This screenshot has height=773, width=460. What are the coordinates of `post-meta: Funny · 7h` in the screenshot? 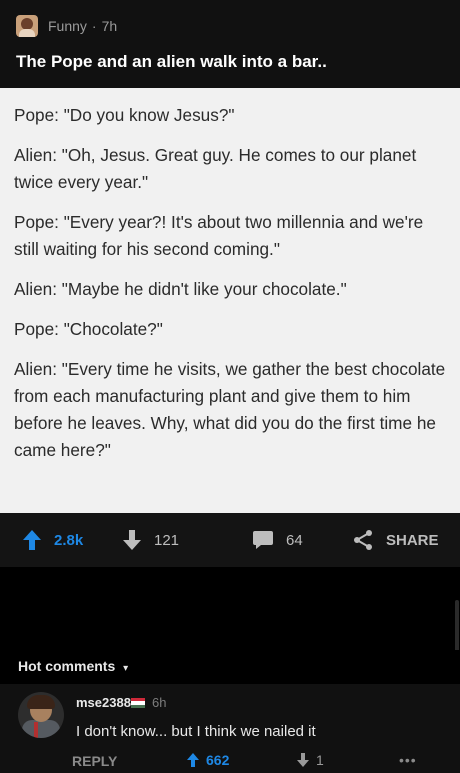 It's located at (66, 26).